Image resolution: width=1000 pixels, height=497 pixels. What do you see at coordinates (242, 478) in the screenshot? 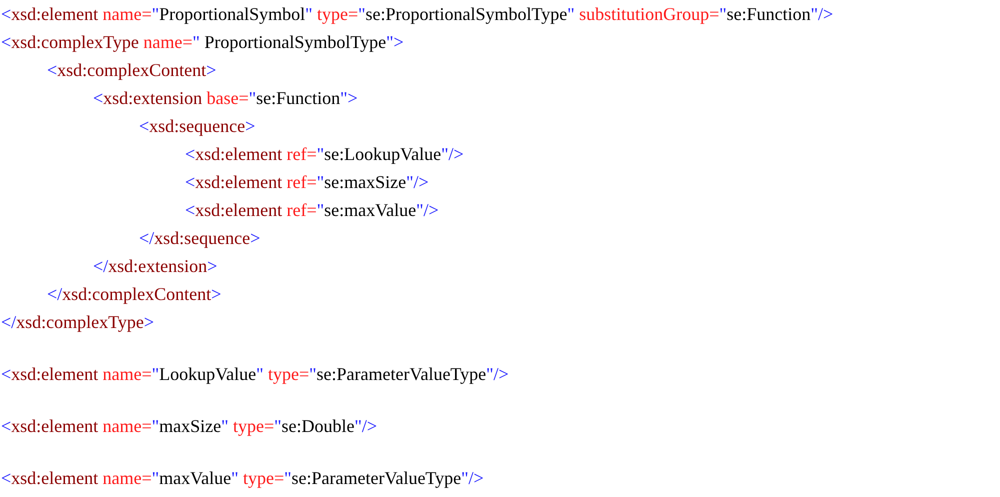
I see `code-line: <xsd:element name="maxValue" type="se:ParameterValueType"/>` at bounding box center [242, 478].